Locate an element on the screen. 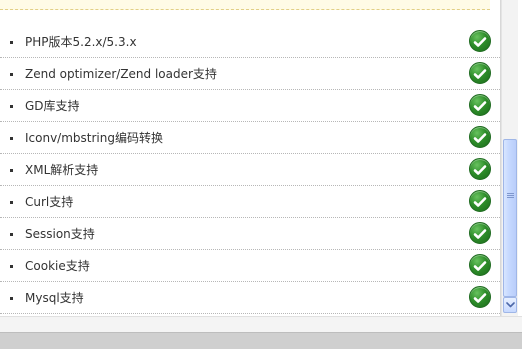  chevron-down-icon is located at coordinates (510, 305).